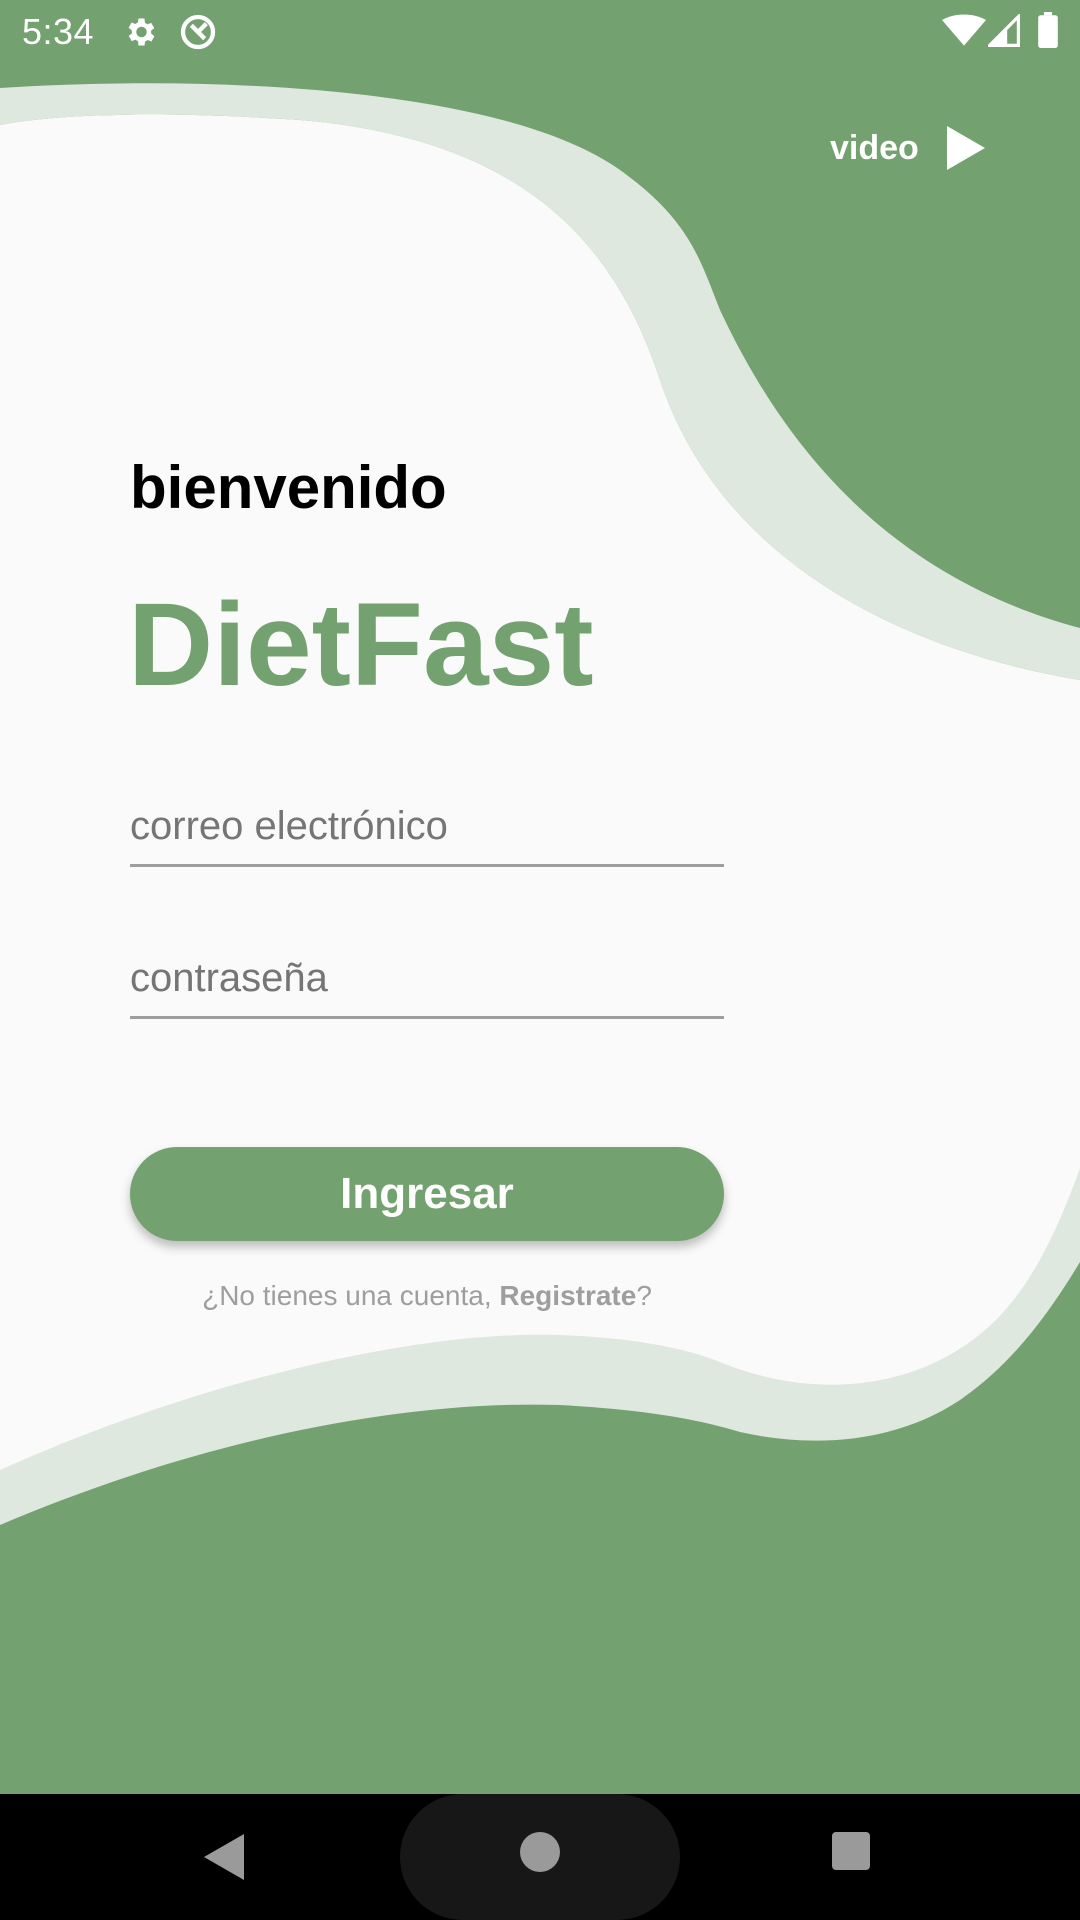 The image size is (1080, 1920). Describe the element at coordinates (851, 1851) in the screenshot. I see `recents-icon` at that location.